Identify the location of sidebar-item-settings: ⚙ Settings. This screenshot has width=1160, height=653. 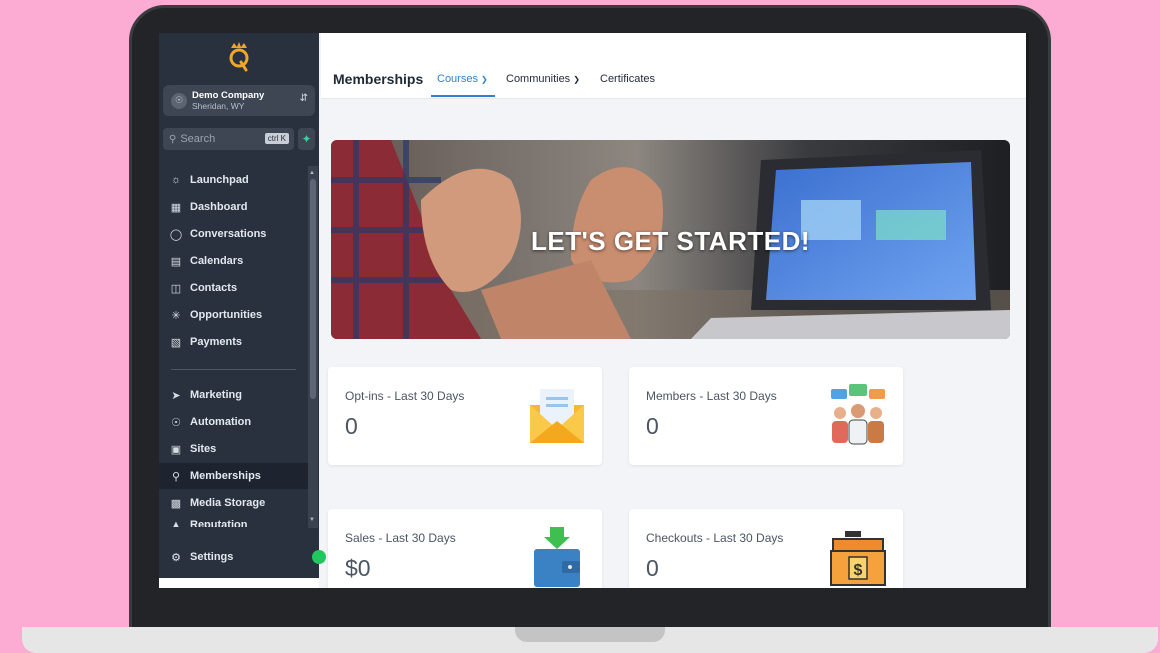
(239, 557).